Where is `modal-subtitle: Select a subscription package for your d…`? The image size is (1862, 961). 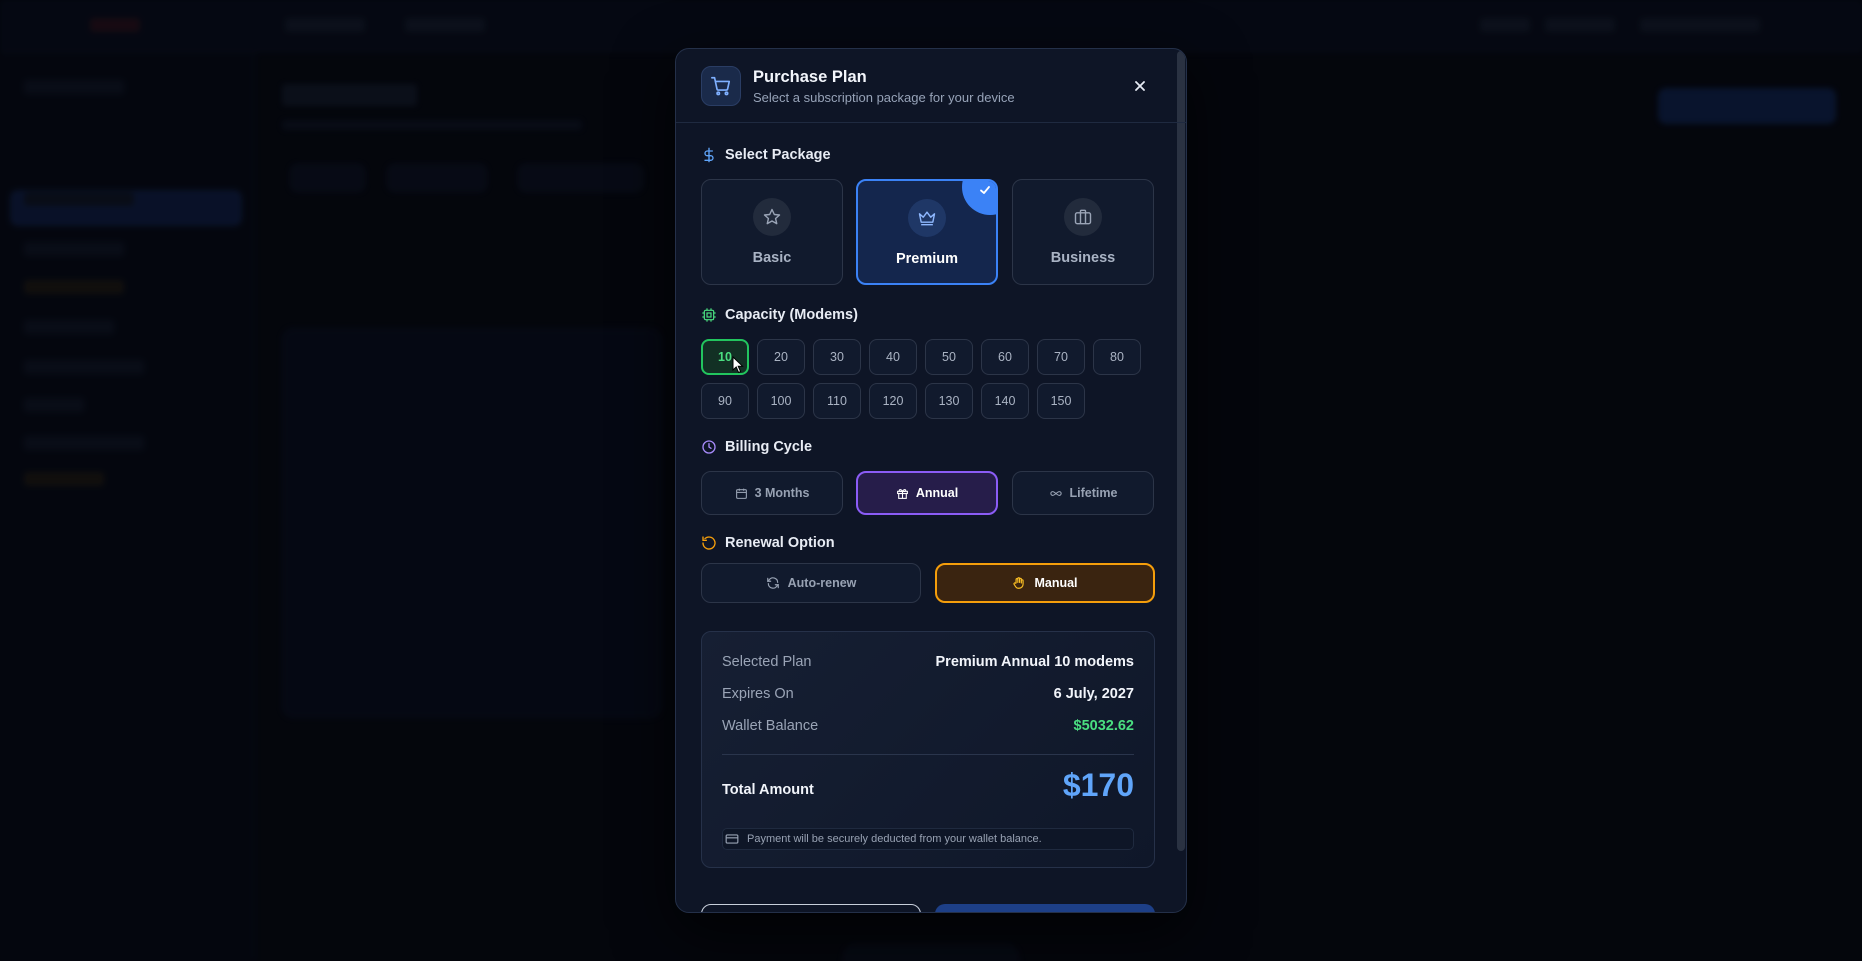 modal-subtitle: Select a subscription package for your d… is located at coordinates (884, 97).